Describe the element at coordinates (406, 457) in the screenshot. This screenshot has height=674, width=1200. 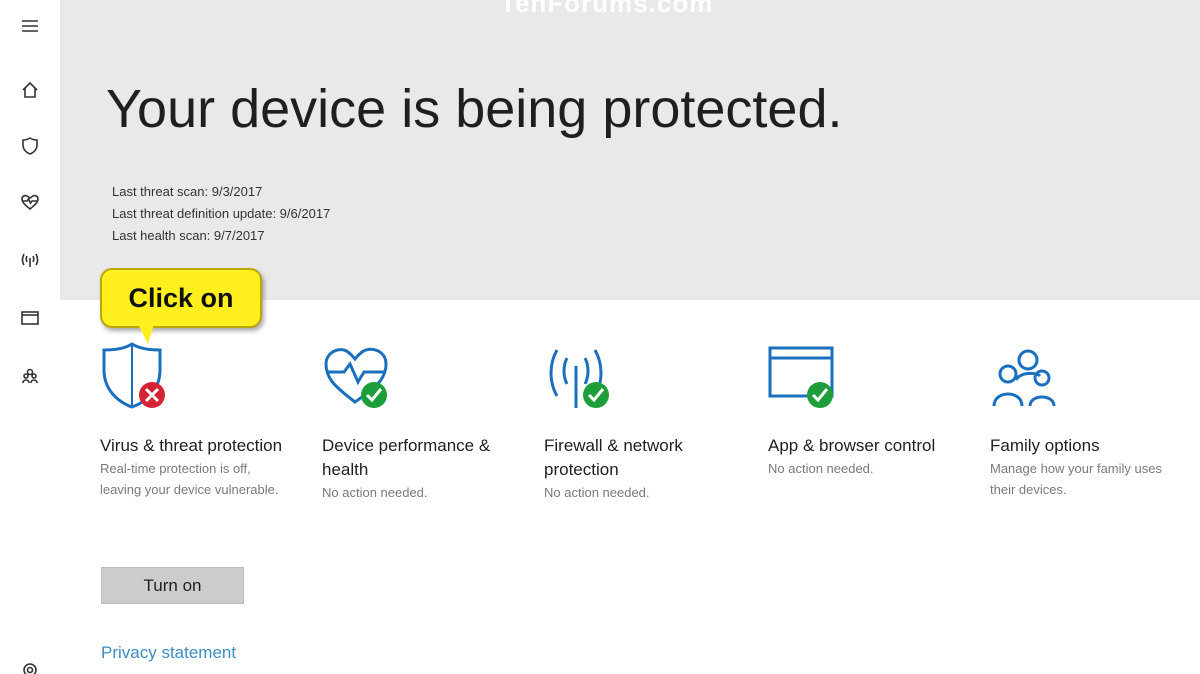
I see `tile-title: Device performance & health` at that location.